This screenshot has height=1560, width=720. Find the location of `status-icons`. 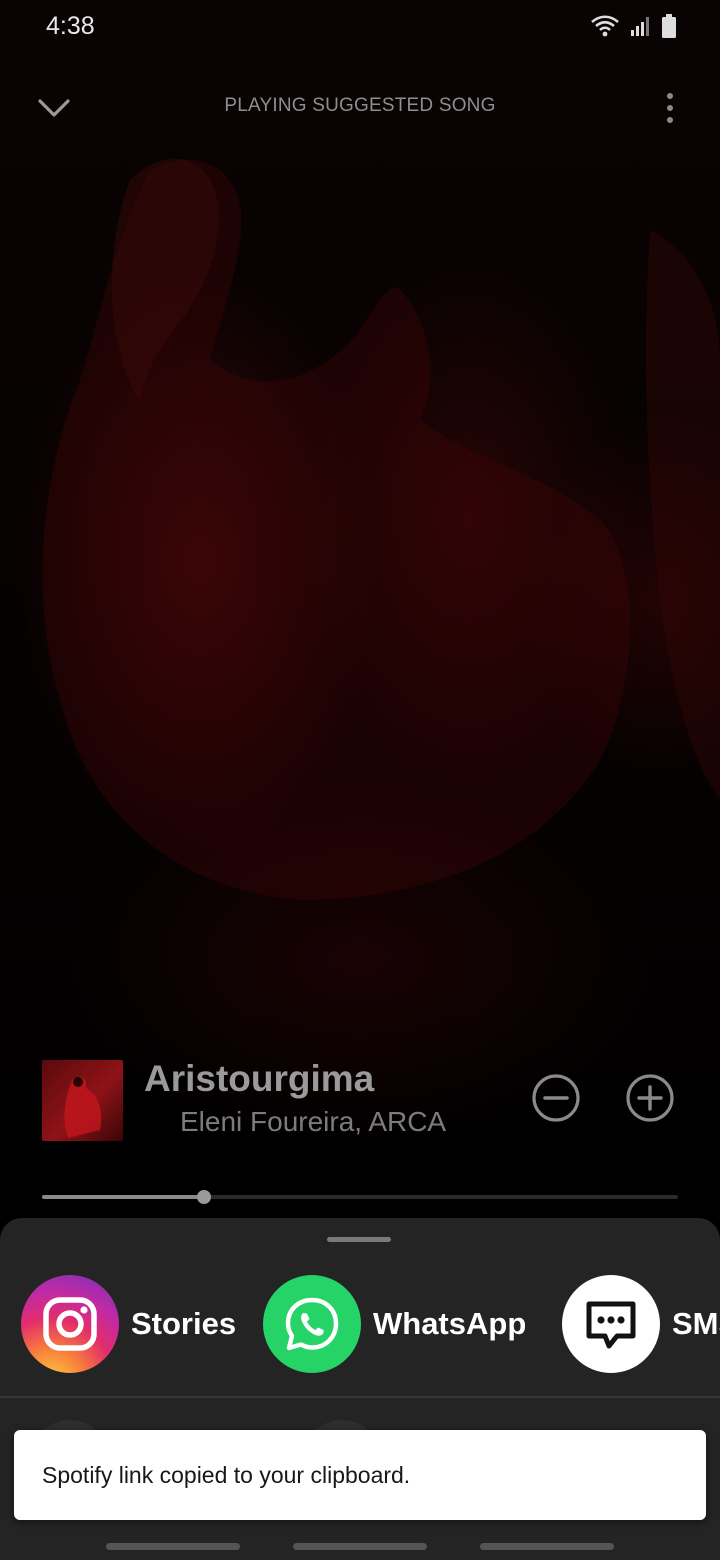

status-icons is located at coordinates (633, 28).